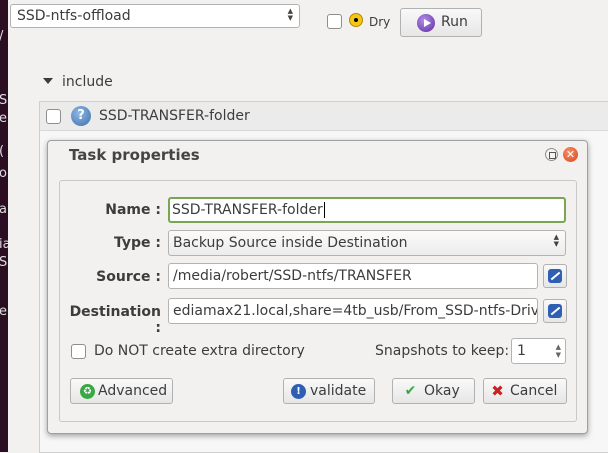 This screenshot has width=608, height=453. What do you see at coordinates (380, 22) in the screenshot?
I see `dry-label: Dry` at bounding box center [380, 22].